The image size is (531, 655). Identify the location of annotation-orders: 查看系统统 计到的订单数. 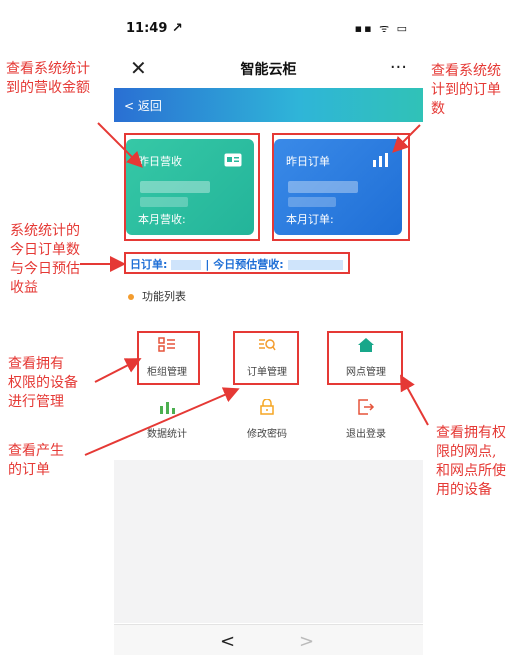
(466, 90).